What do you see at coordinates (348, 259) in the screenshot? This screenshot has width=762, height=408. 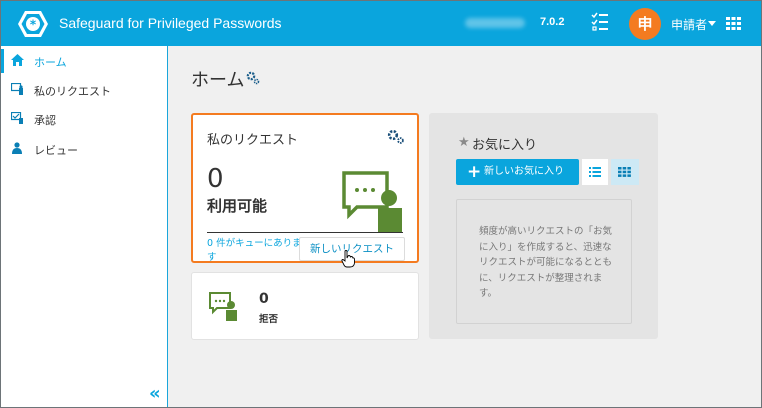 I see `hand-cursor-icon` at bounding box center [348, 259].